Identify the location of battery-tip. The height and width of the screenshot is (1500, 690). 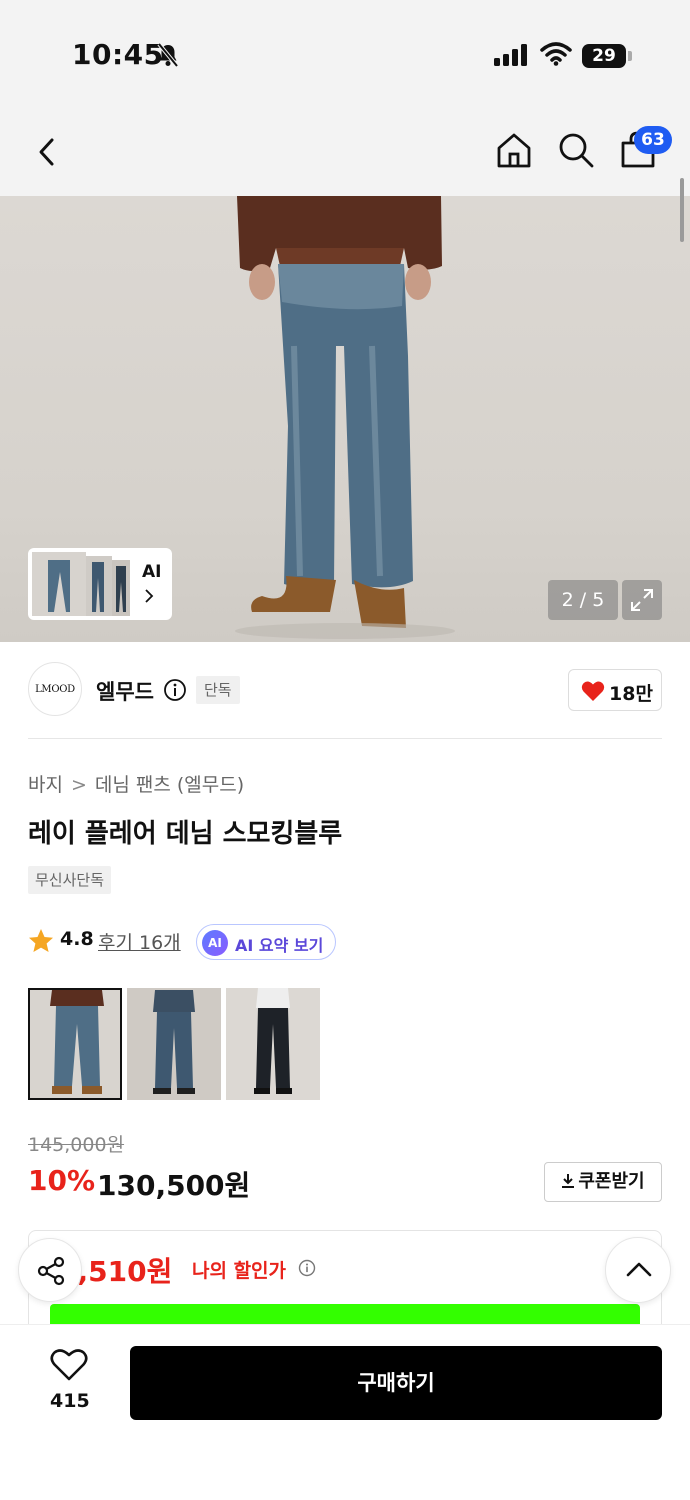
(630, 56).